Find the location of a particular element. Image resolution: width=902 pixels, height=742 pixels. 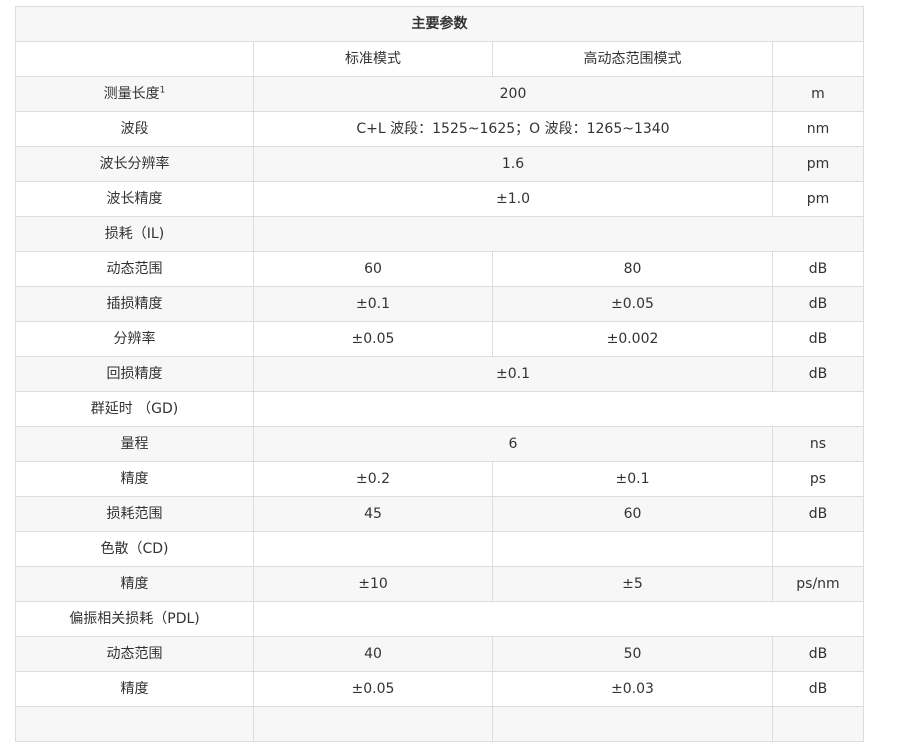

table-row: 插损精度 ±0.1 ±0.05 dB is located at coordinates (439, 304).